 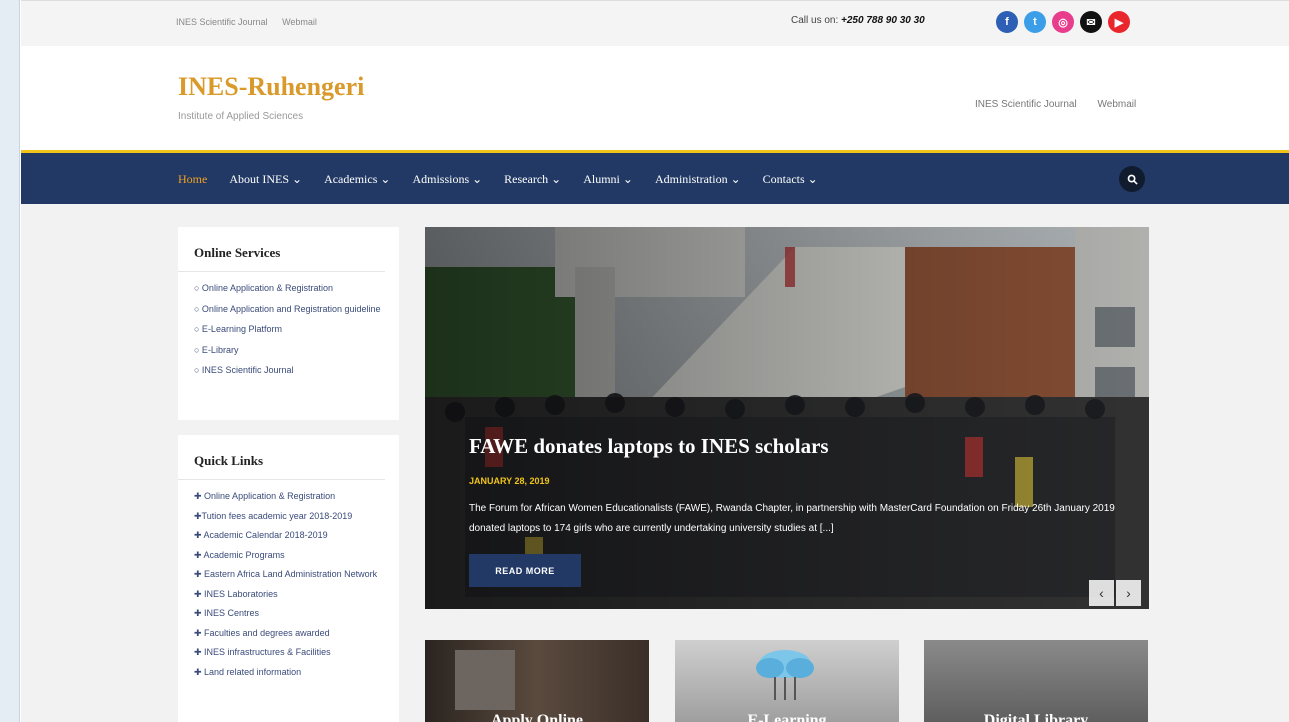 I want to click on list-item: ○ Online Application & Registration, so click(x=289, y=289).